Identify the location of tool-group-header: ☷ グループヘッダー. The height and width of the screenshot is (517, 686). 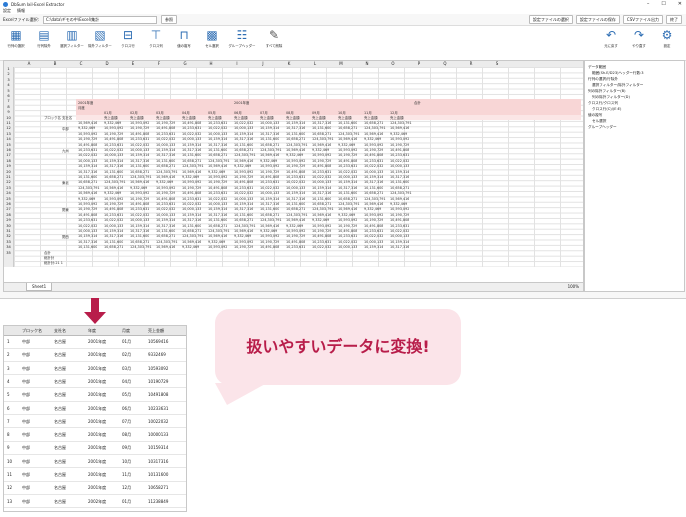
(242, 38).